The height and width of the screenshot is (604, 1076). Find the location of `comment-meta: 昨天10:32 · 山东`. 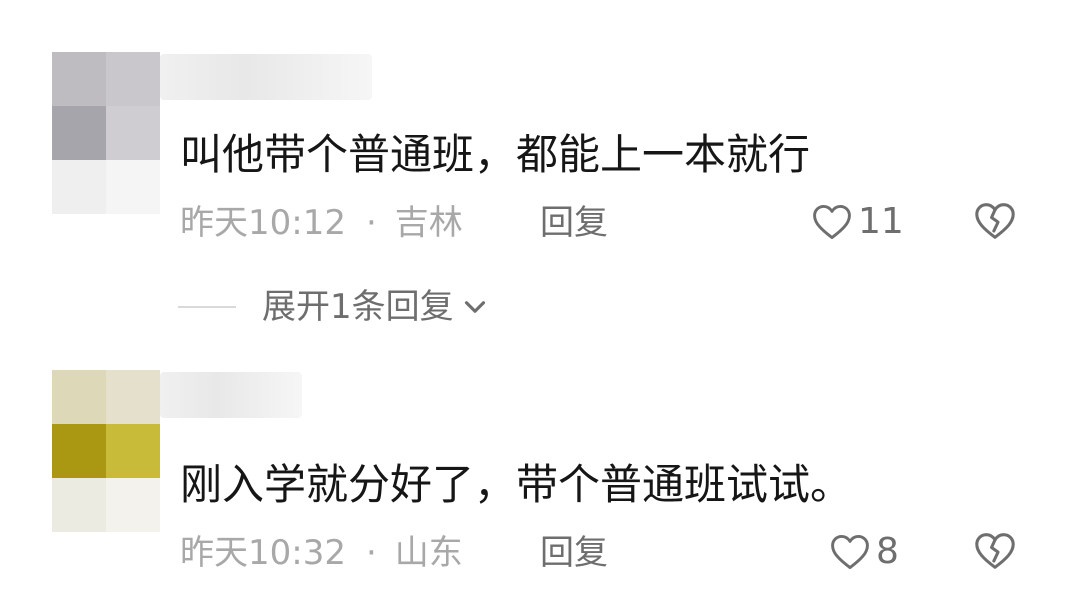

comment-meta: 昨天10:32 · 山东 is located at coordinates (321, 553).